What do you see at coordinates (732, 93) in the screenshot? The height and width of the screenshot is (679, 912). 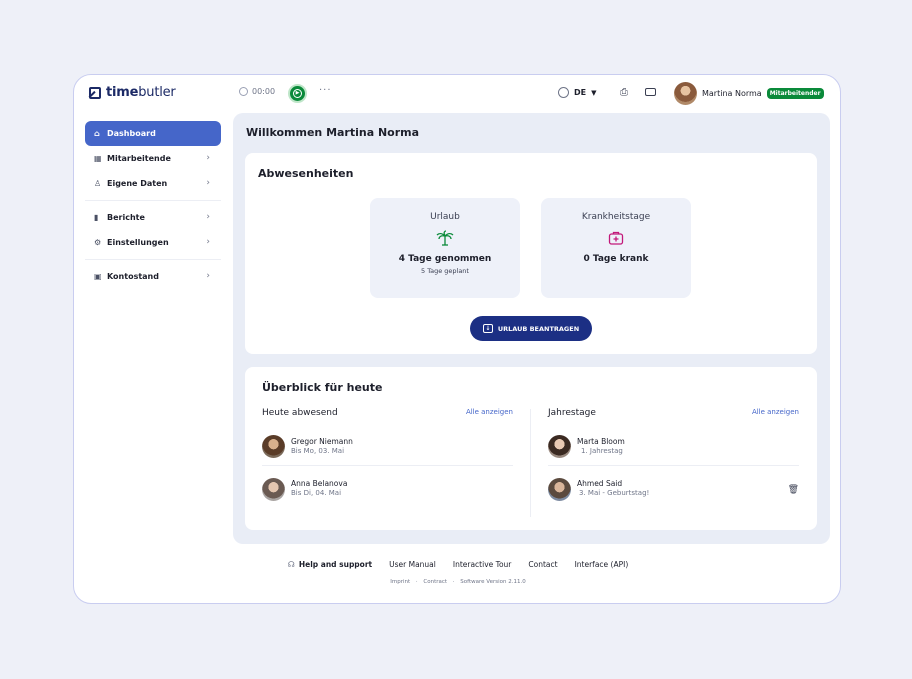 I see `user-name: Martina Norma` at bounding box center [732, 93].